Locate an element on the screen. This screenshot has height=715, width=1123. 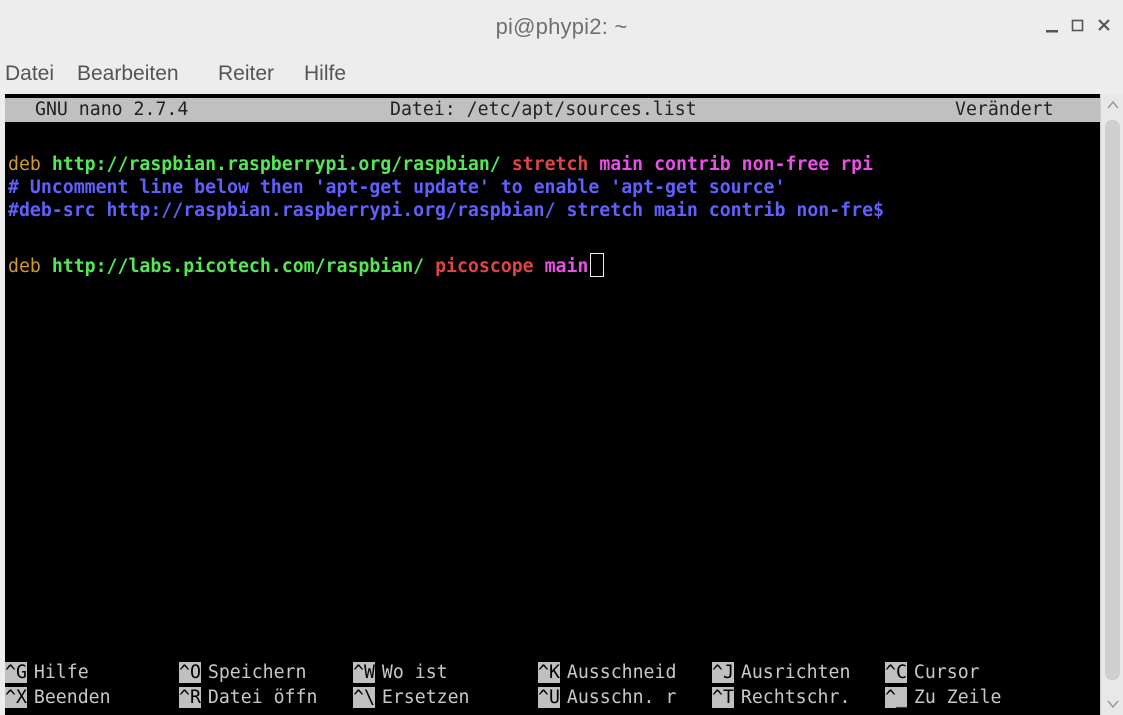
terminal-scrollbar is located at coordinates (1111, 404).